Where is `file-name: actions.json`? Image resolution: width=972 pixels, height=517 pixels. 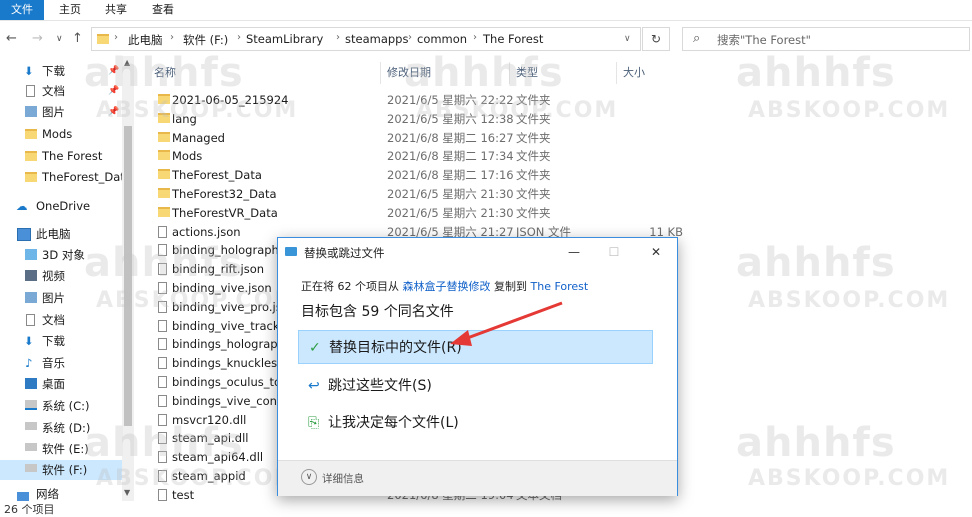 file-name: actions.json is located at coordinates (206, 231).